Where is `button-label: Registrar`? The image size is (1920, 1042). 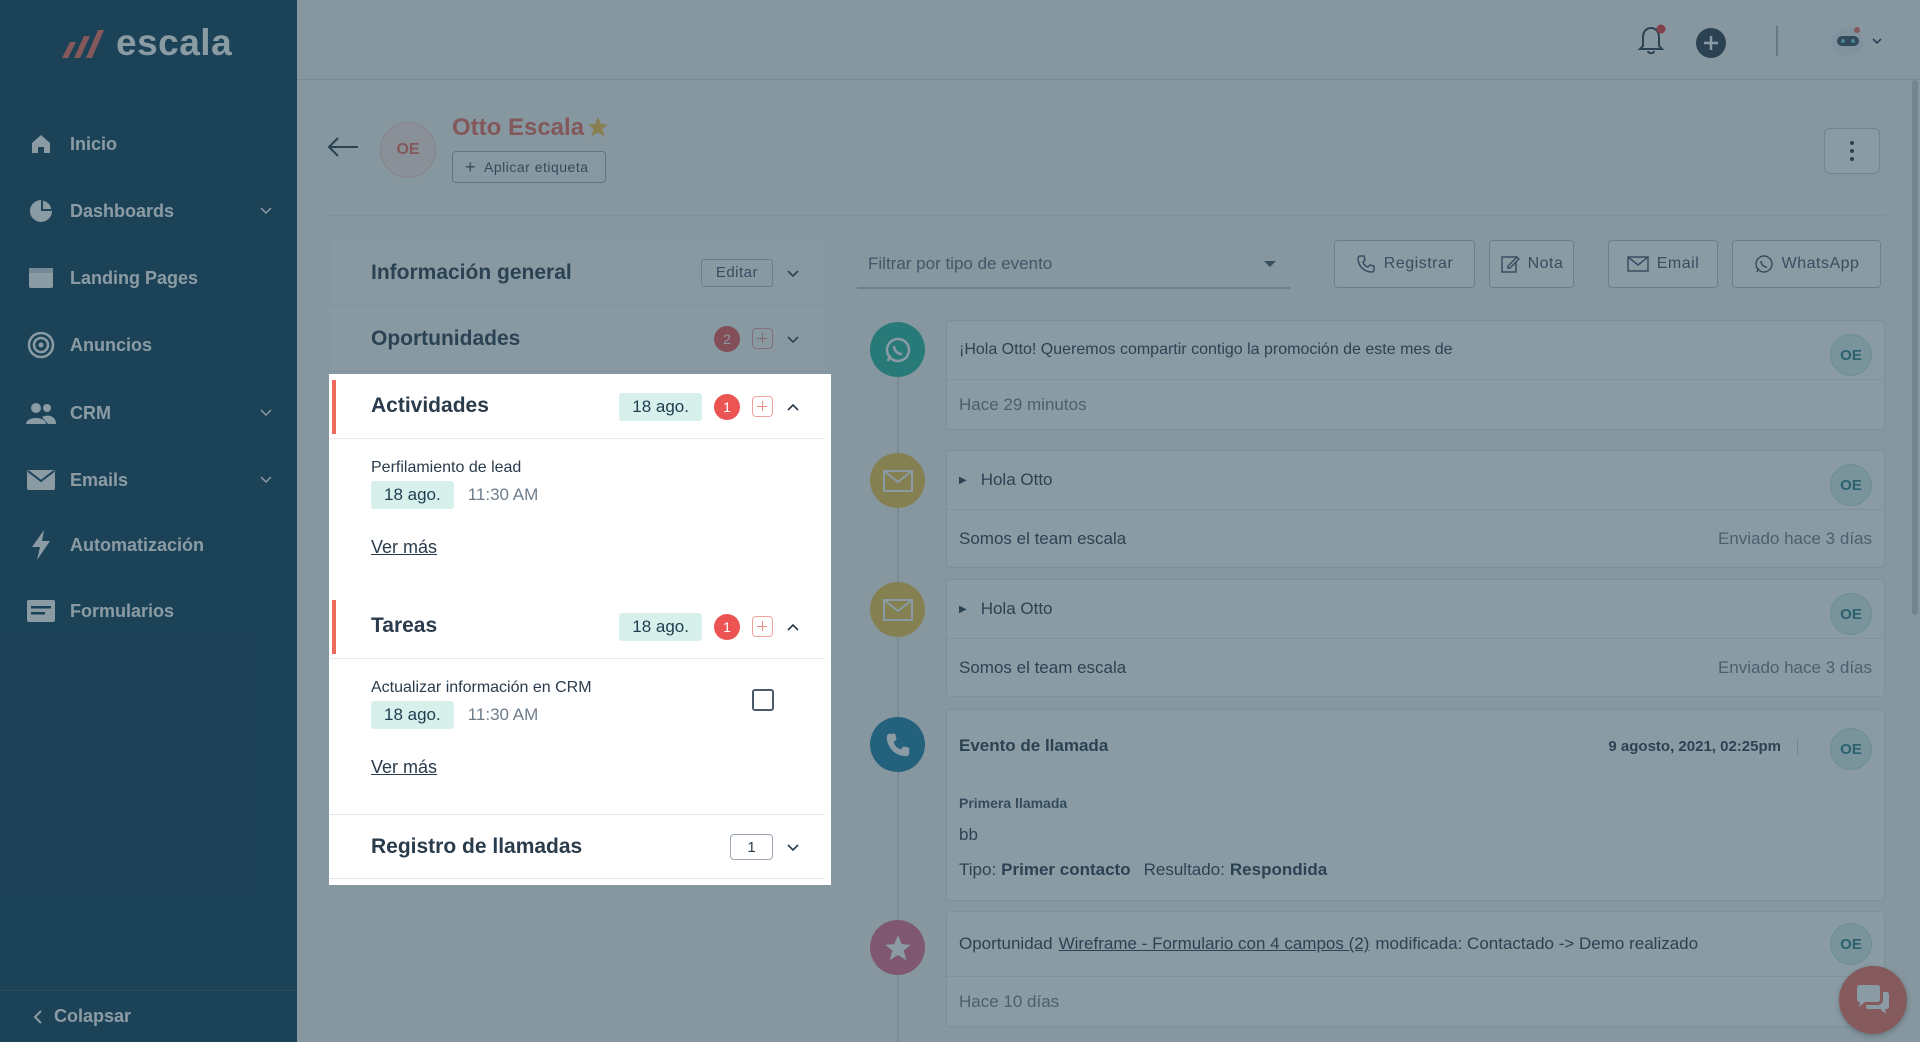
button-label: Registrar is located at coordinates (1418, 263).